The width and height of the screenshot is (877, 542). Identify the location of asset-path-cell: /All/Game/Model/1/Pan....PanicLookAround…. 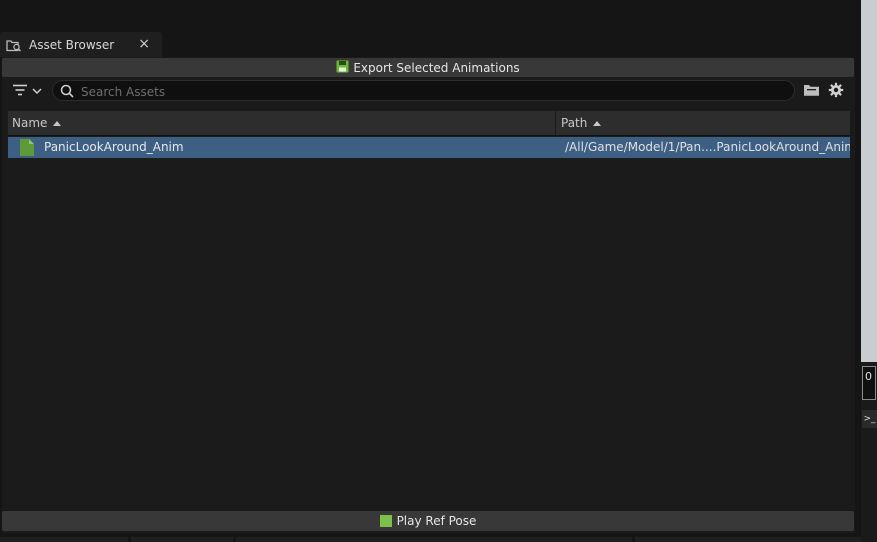
(707, 147).